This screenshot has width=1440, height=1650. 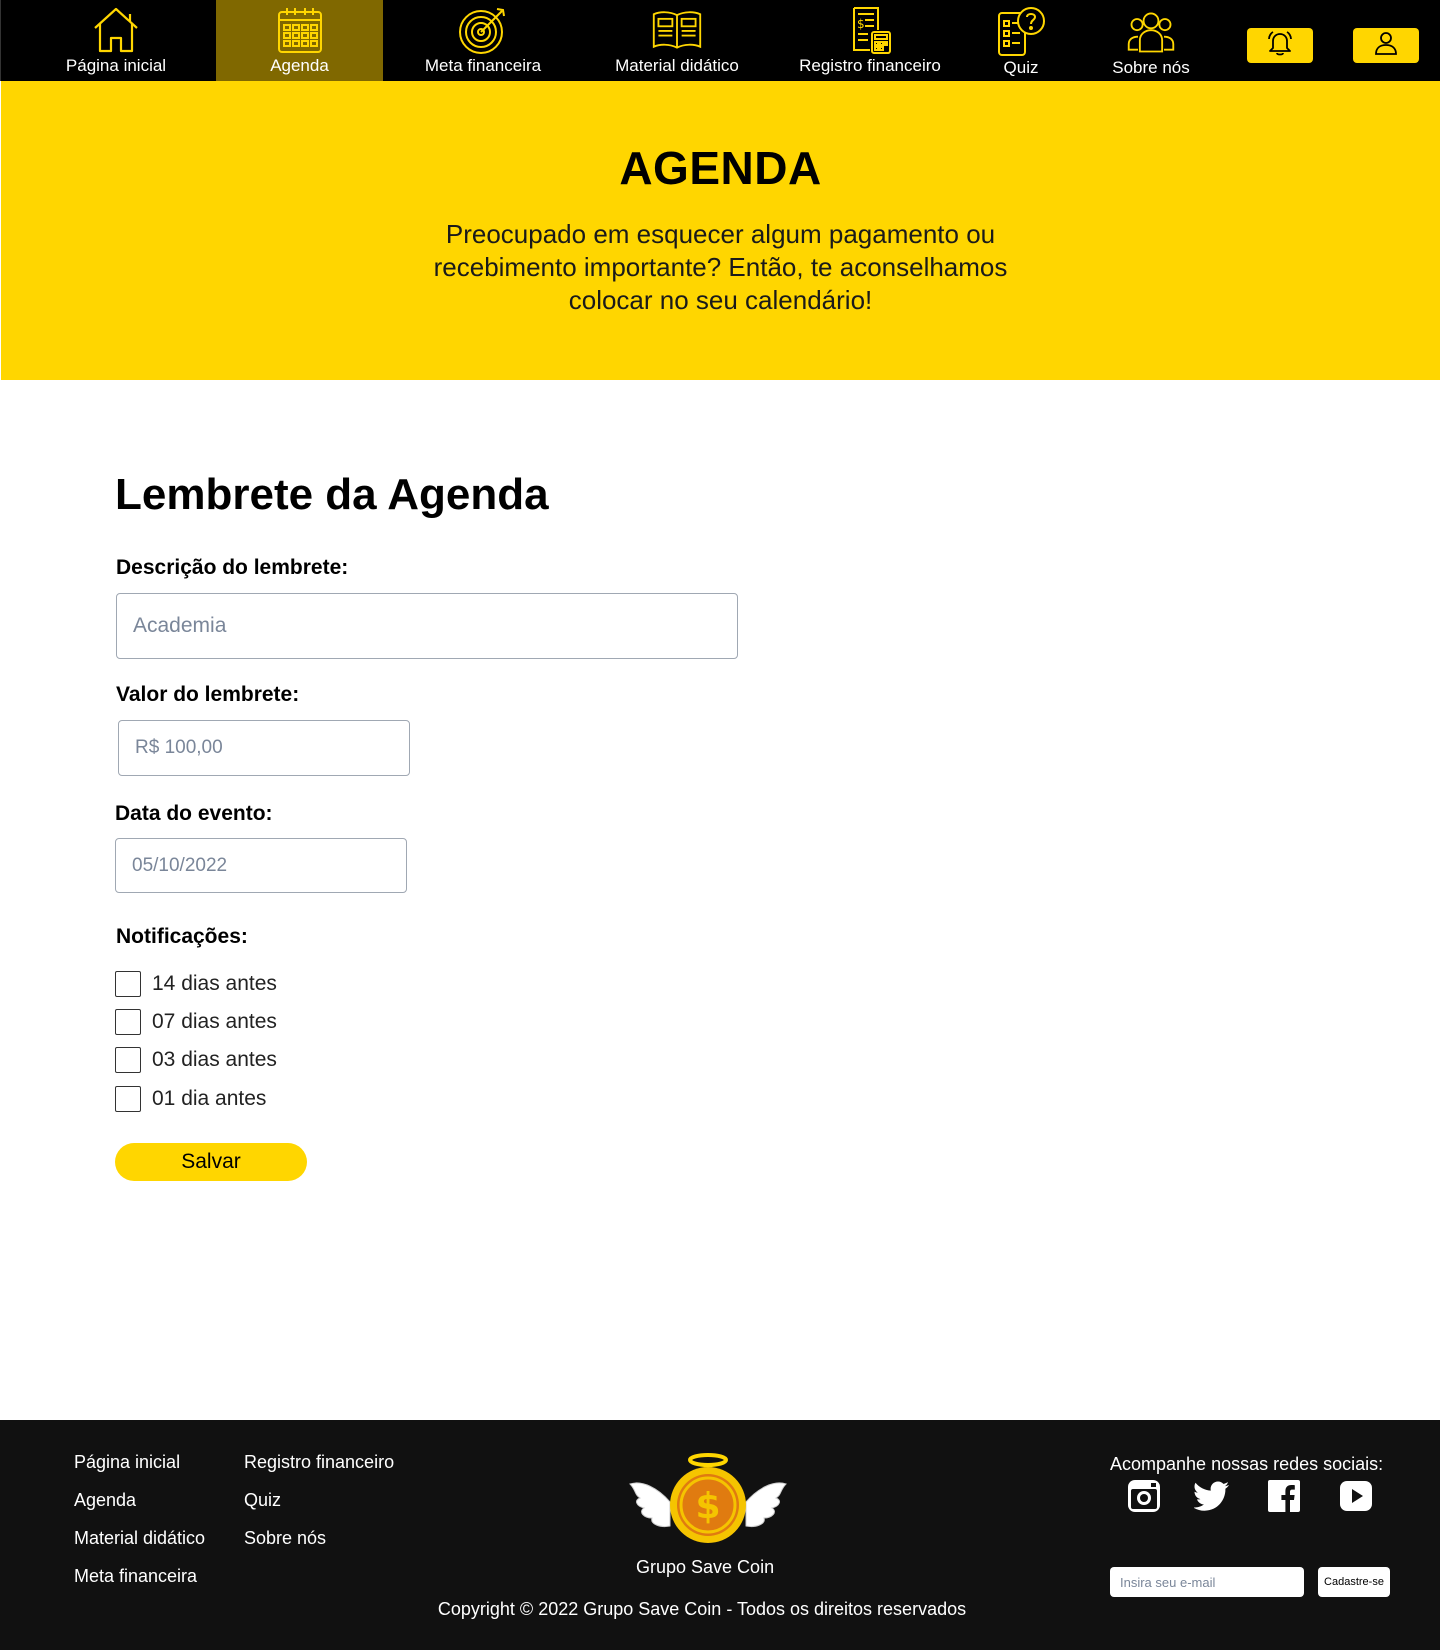 I want to click on date-label: Data do evento:, so click(x=194, y=813).